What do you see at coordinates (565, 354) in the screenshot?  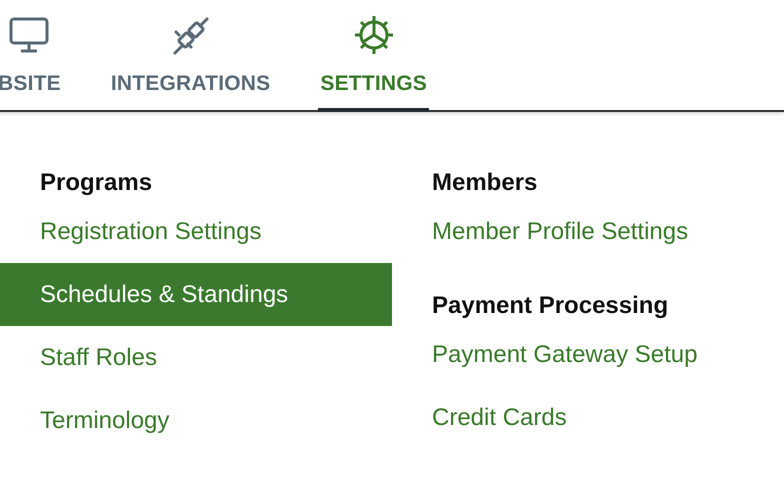 I see `menu-link: Payment Gateway Setup` at bounding box center [565, 354].